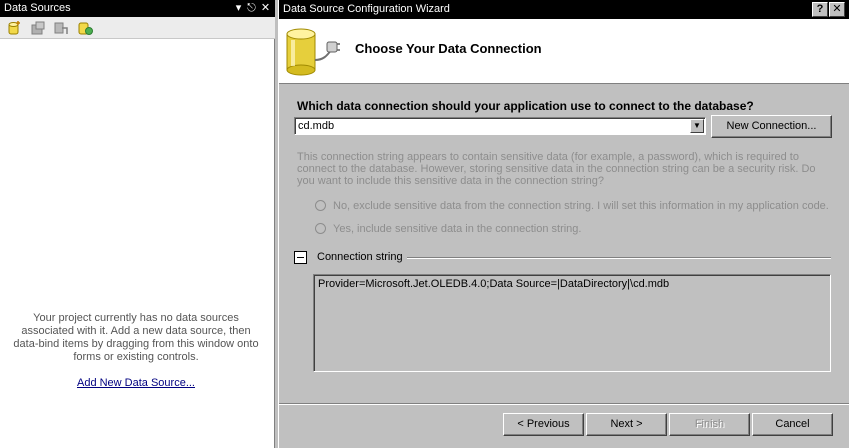  Describe the element at coordinates (564, 51) in the screenshot. I see `wizard-header: Choose Your Data Connection` at that location.